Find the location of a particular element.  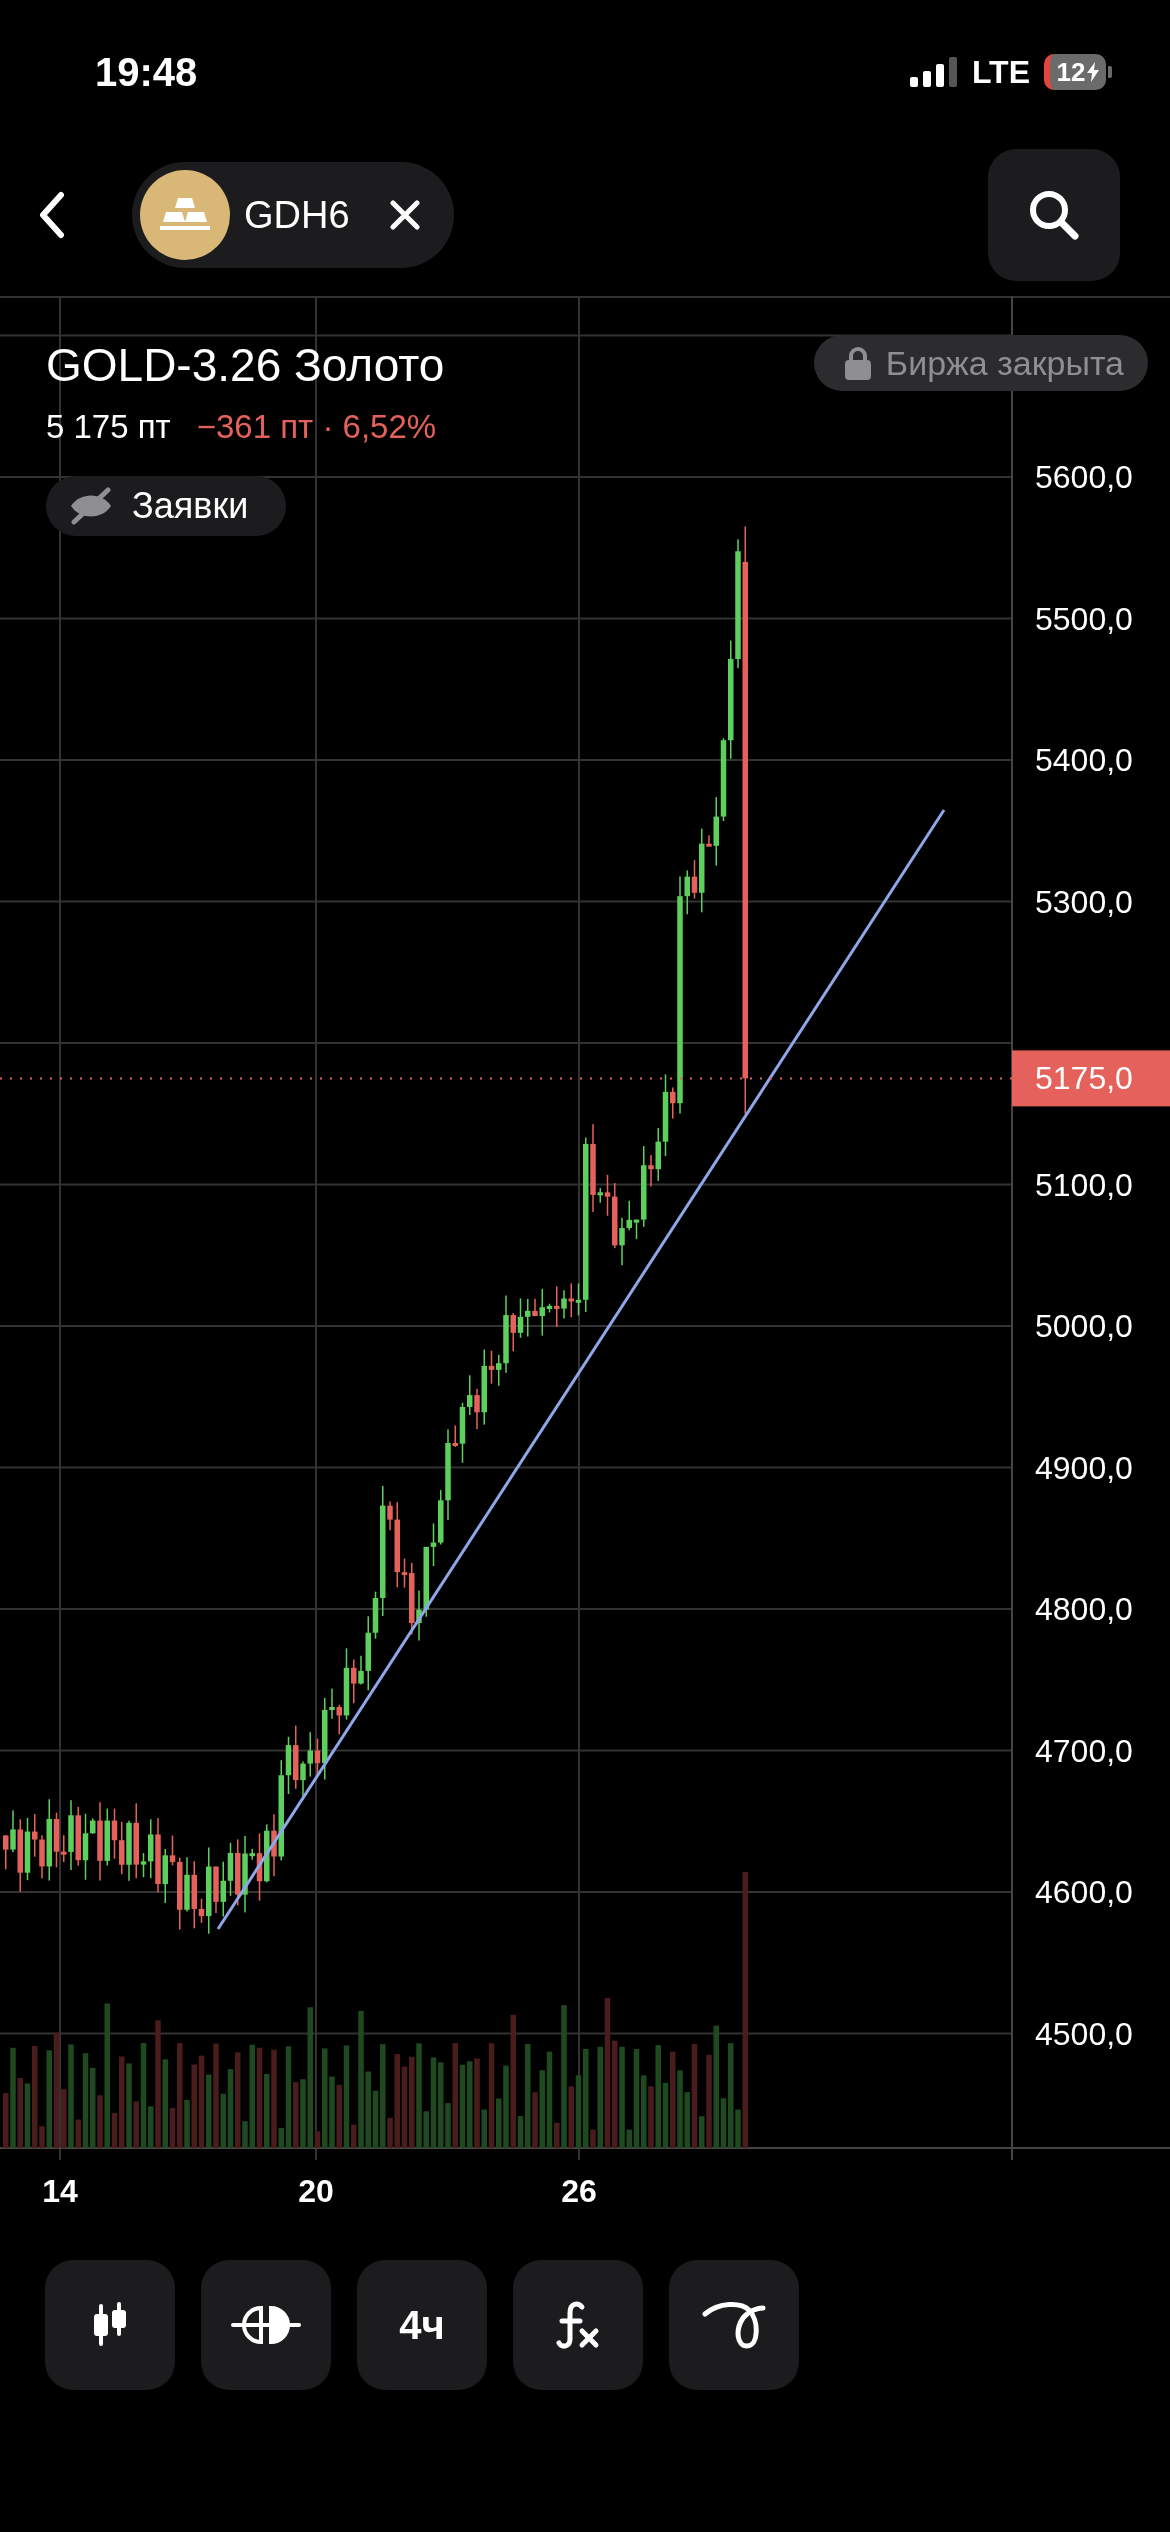

price-axis-label: 5000,0 is located at coordinates (1084, 1326).